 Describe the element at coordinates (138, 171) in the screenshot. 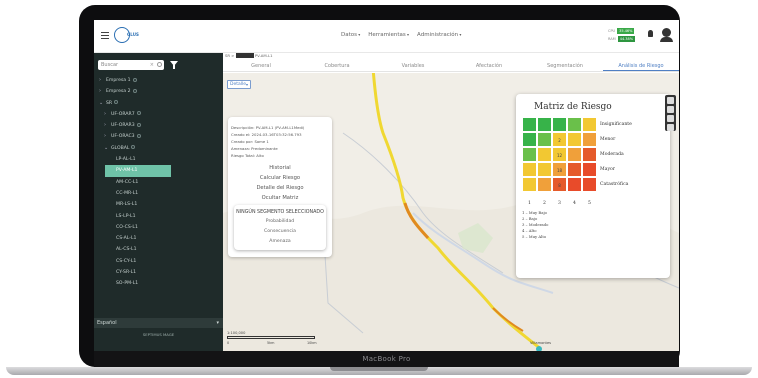

I see `tree-item: PV-AM-L1` at that location.